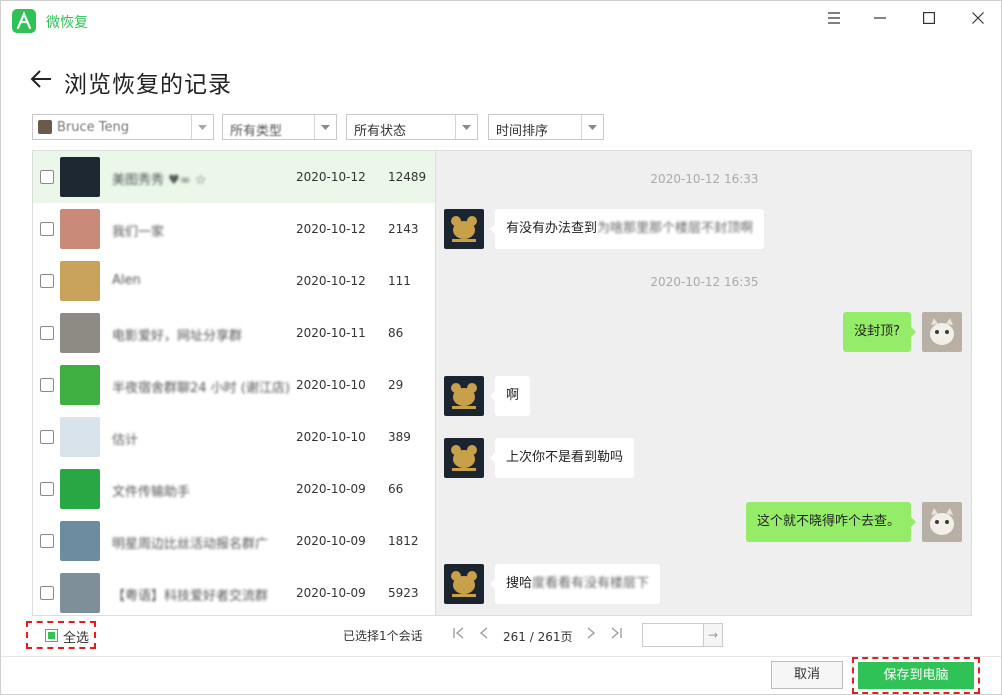 The width and height of the screenshot is (1002, 695). Describe the element at coordinates (565, 457) in the screenshot. I see `message-text: 上次你不是看到勒吗` at that location.